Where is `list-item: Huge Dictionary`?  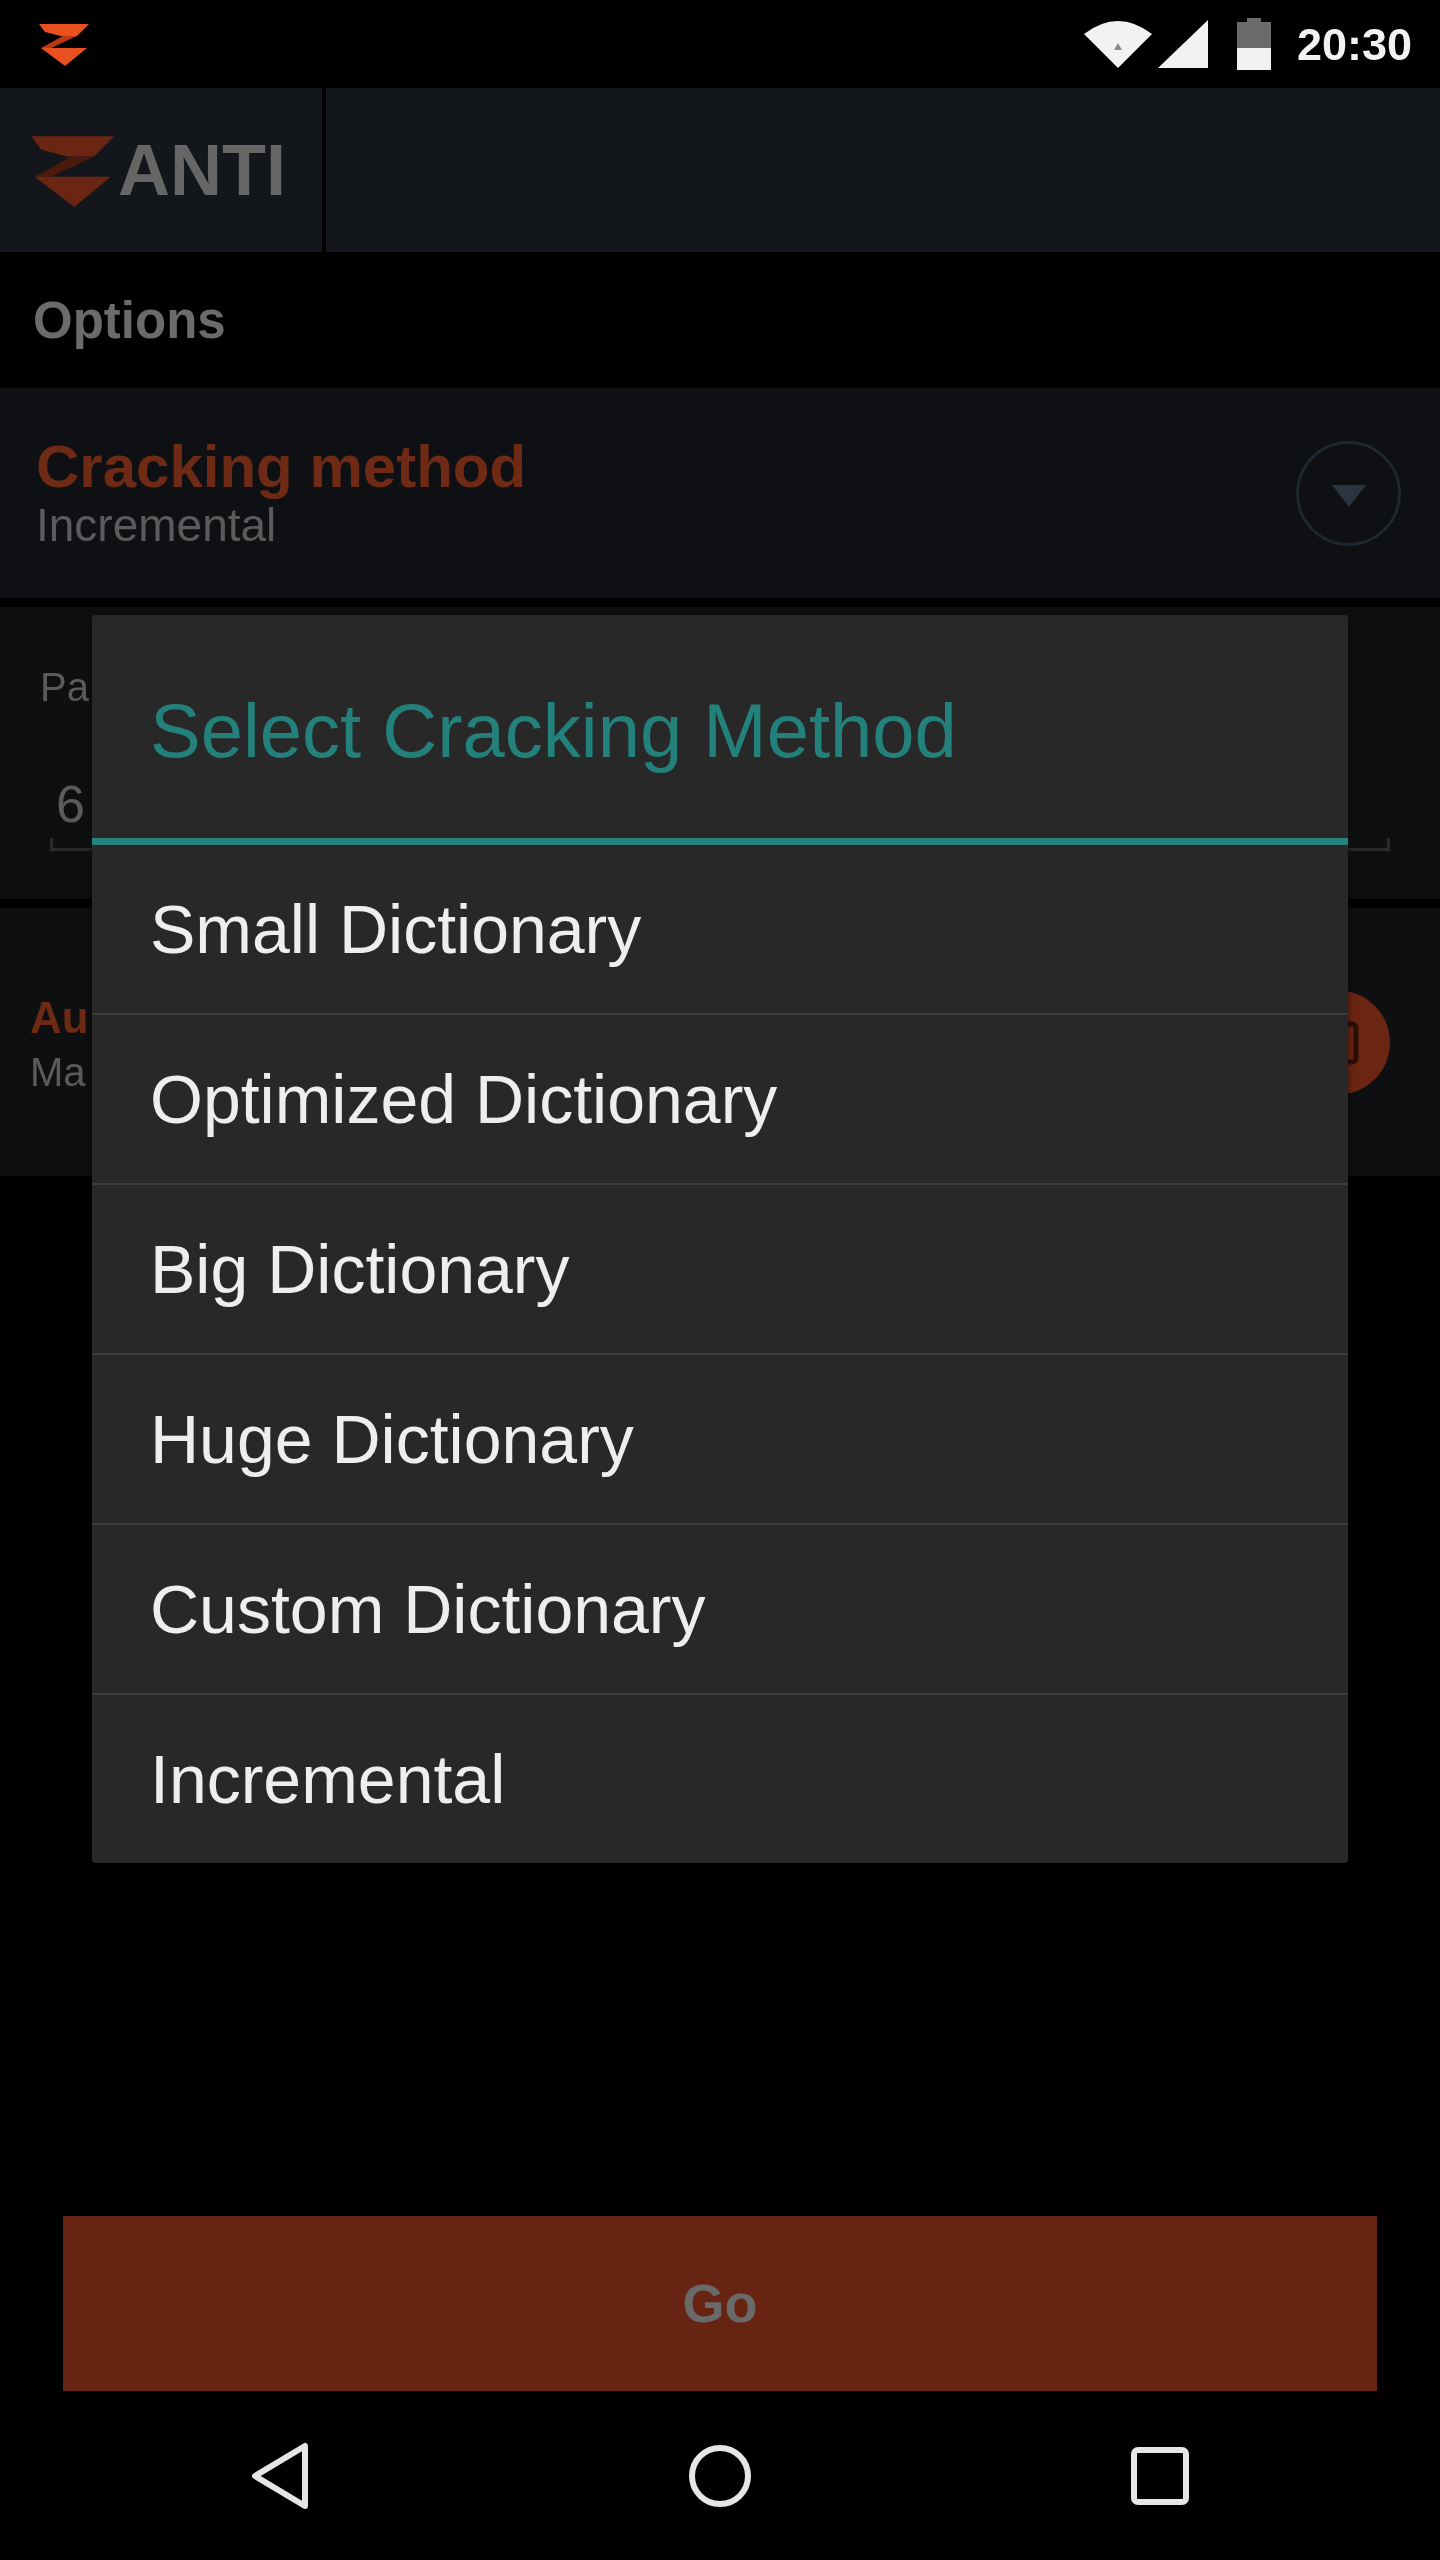
list-item: Huge Dictionary is located at coordinates (720, 1438).